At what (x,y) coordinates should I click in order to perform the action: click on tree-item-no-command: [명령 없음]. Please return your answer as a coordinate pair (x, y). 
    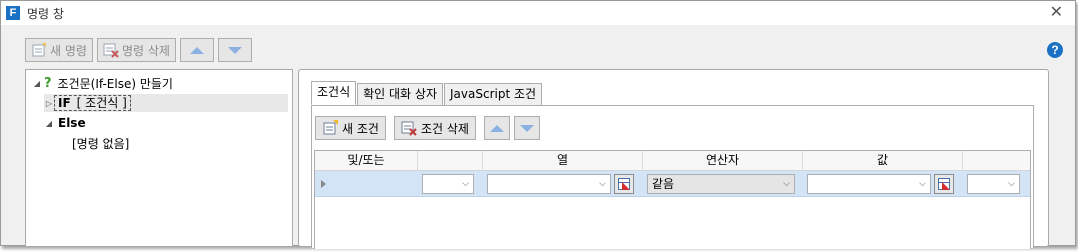
    Looking at the image, I should click on (100, 143).